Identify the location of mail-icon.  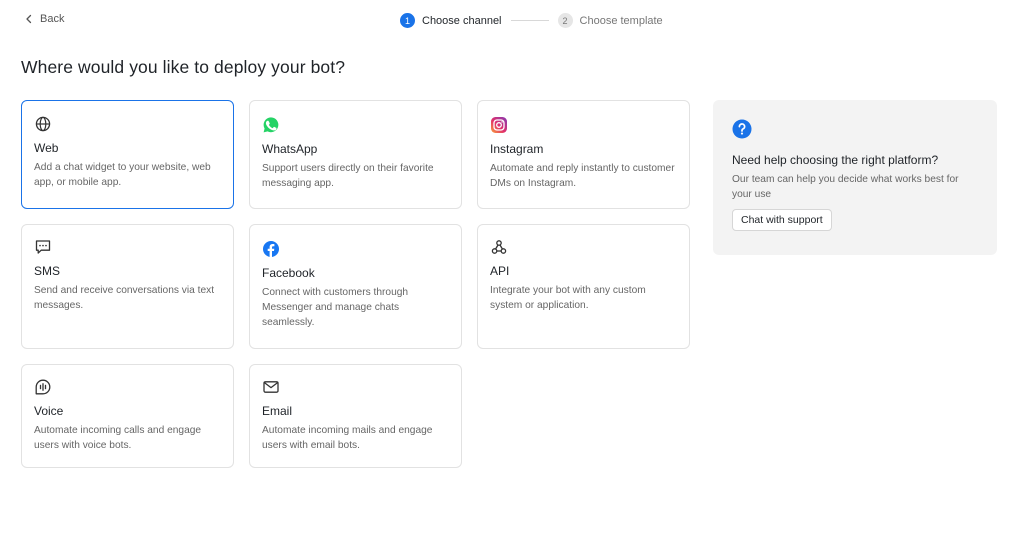
(271, 387).